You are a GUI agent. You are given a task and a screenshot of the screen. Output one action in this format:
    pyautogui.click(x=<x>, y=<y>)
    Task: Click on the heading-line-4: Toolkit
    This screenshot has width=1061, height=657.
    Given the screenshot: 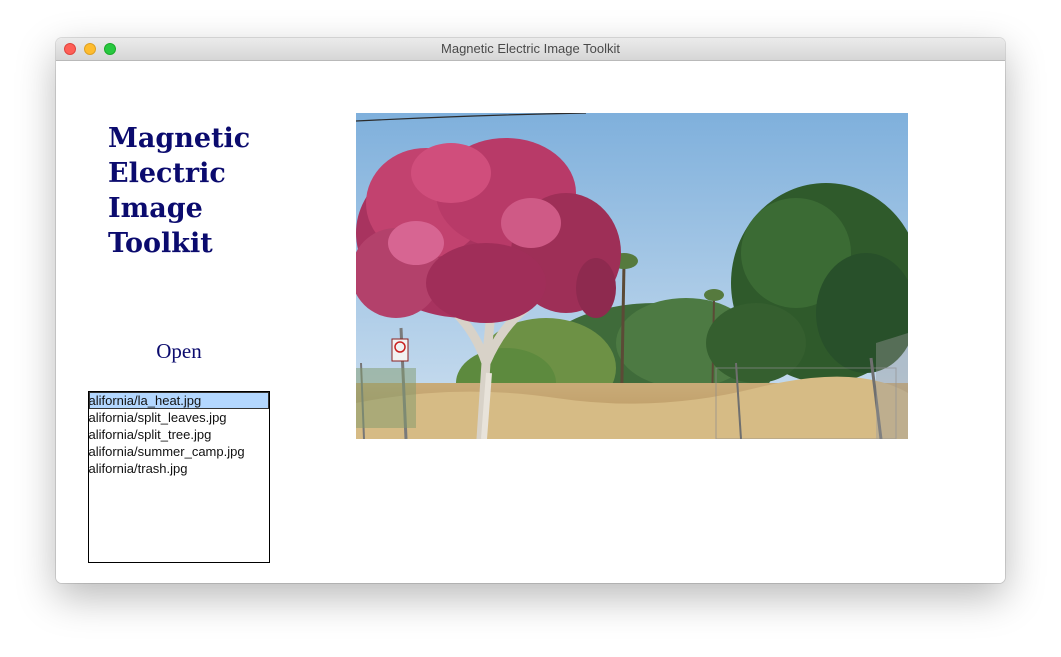 What is the action you would take?
    pyautogui.click(x=160, y=243)
    